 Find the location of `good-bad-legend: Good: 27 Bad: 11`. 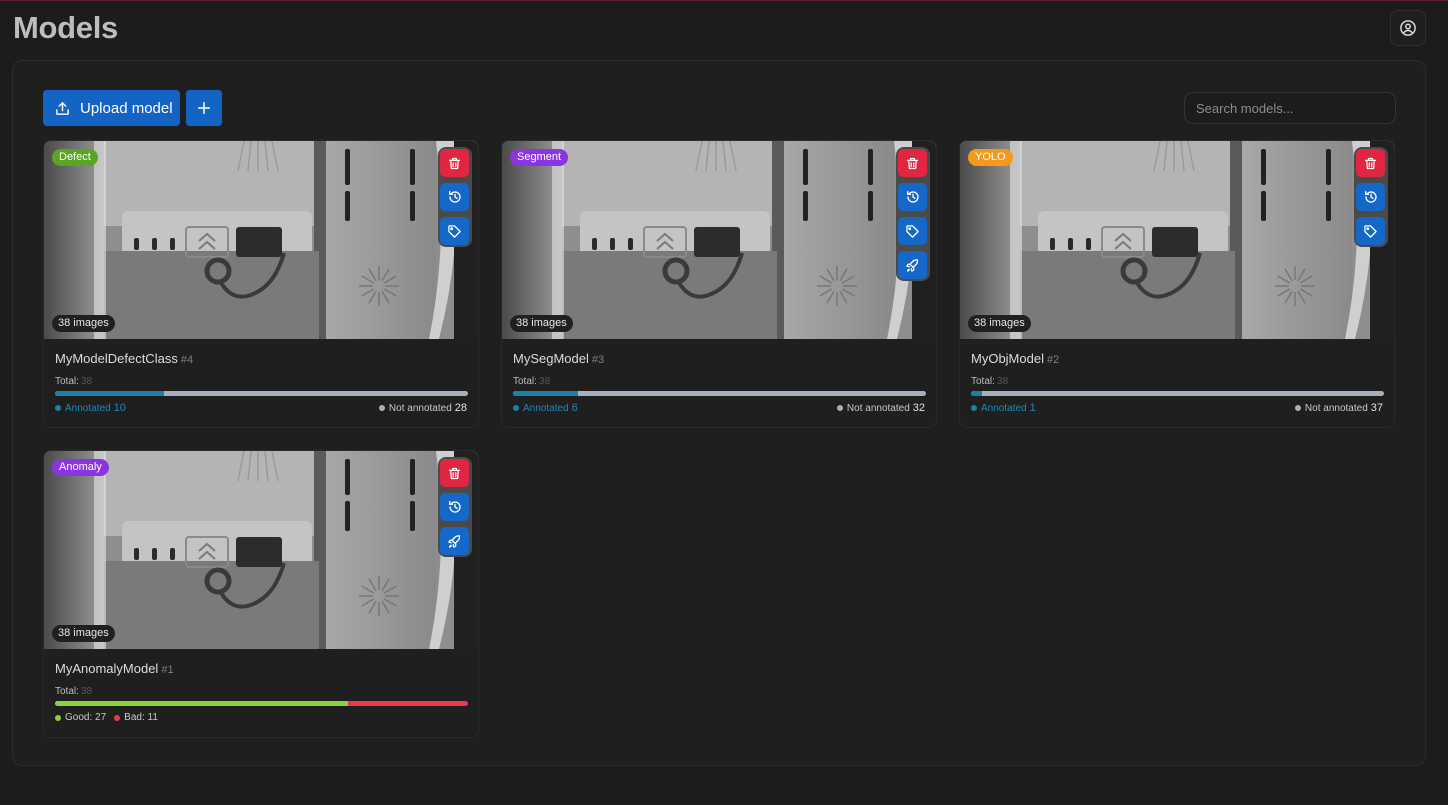

good-bad-legend: Good: 27 Bad: 11 is located at coordinates (106, 717).